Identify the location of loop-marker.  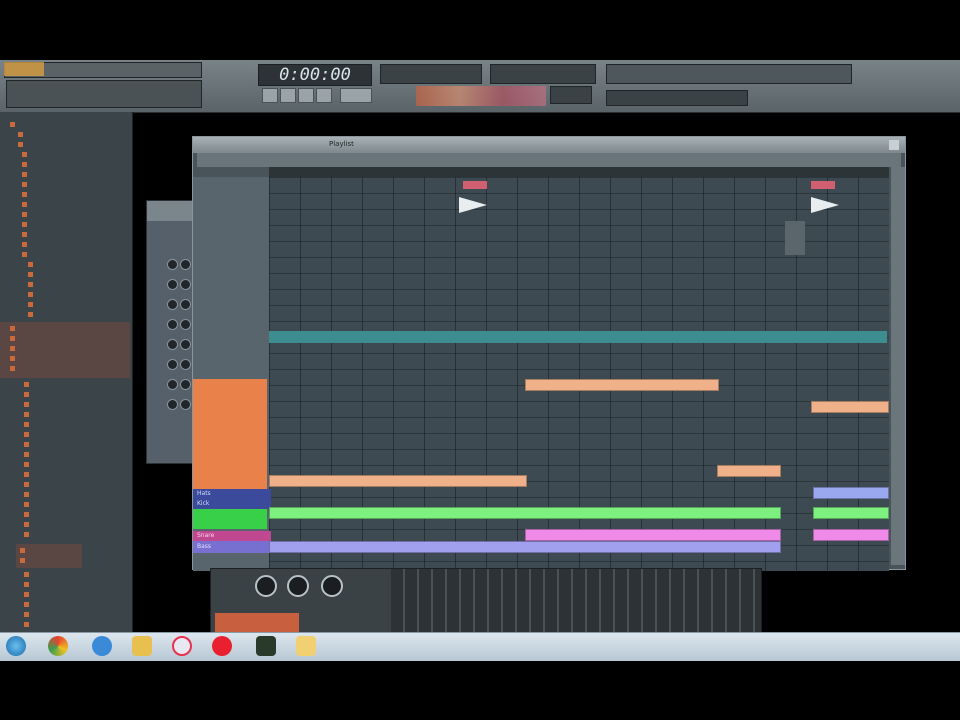
(795, 238).